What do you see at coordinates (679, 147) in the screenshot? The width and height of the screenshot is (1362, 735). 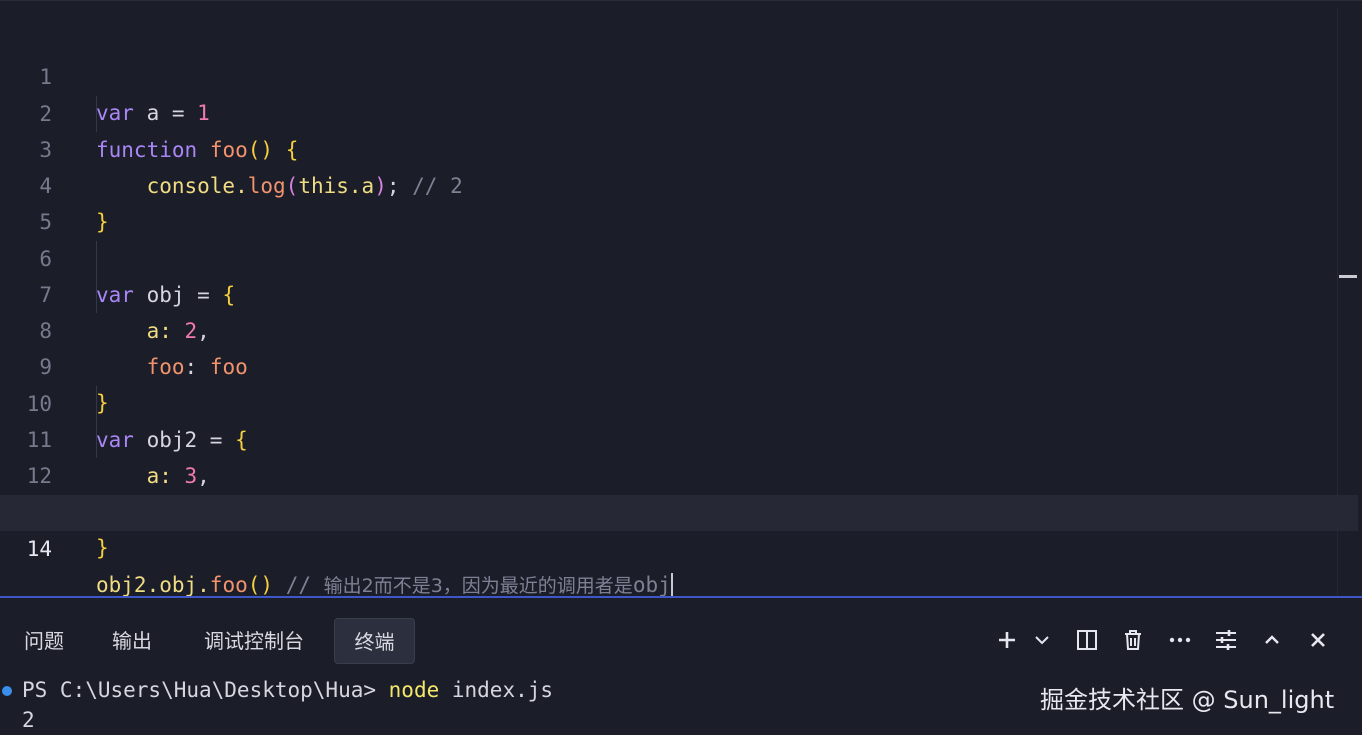 I see `code-line: 3 console.log(this.a); // 2` at bounding box center [679, 147].